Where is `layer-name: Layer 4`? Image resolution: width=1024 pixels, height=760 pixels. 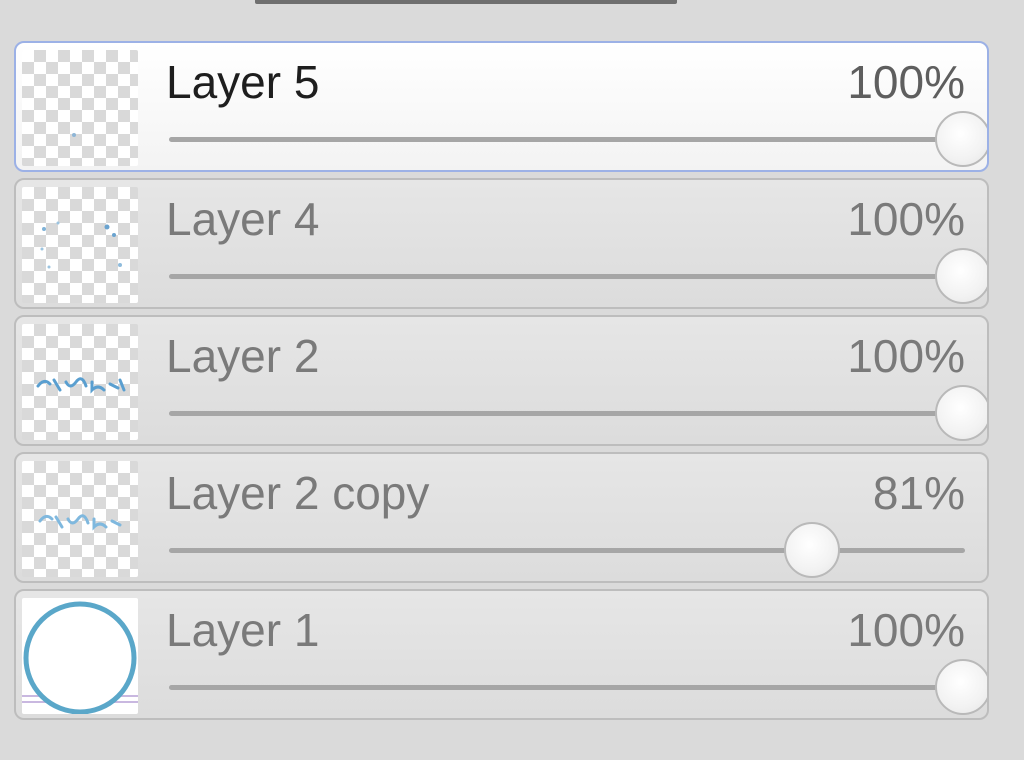 layer-name: Layer 4 is located at coordinates (243, 219).